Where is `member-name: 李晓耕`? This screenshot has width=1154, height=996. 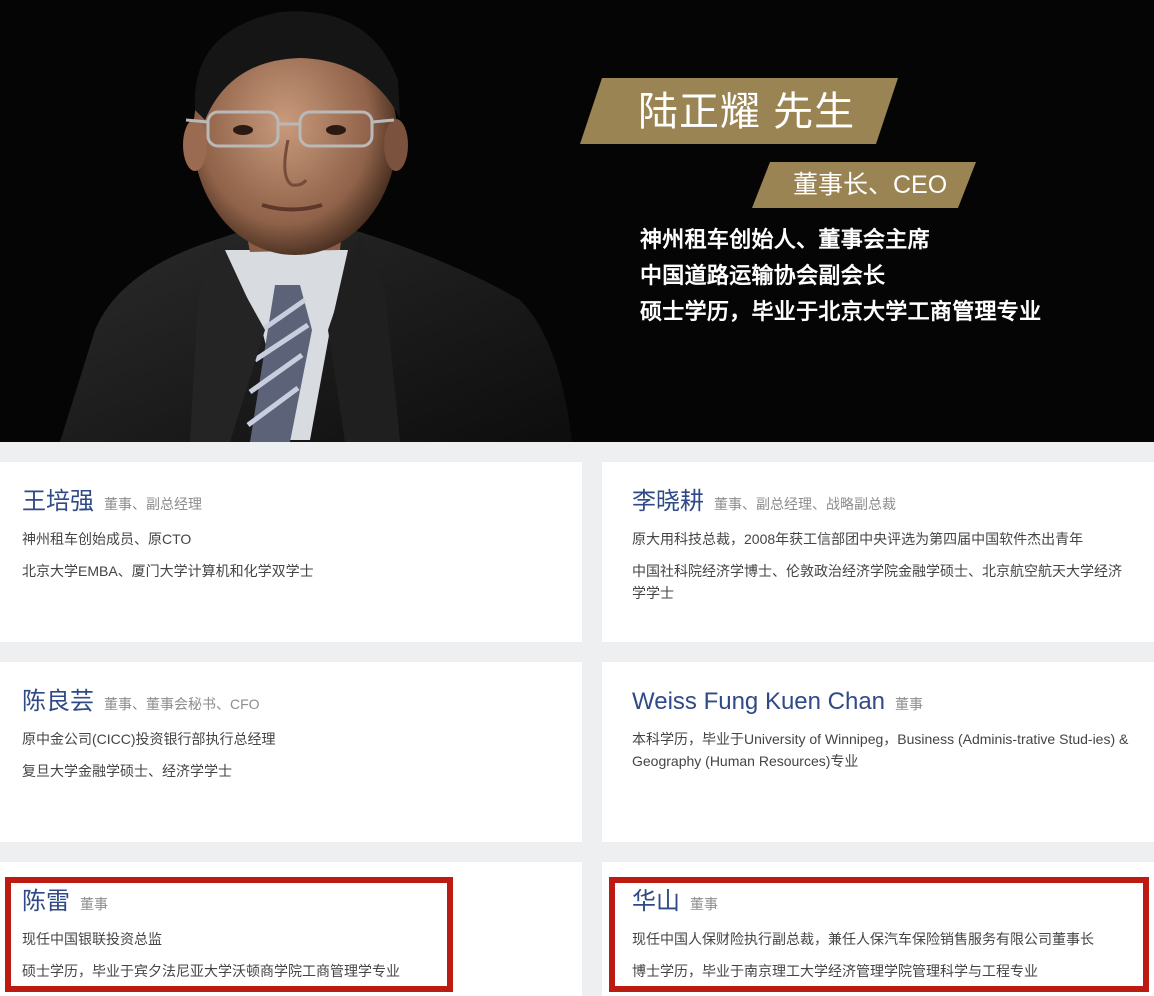
member-name: 李晓耕 is located at coordinates (668, 501).